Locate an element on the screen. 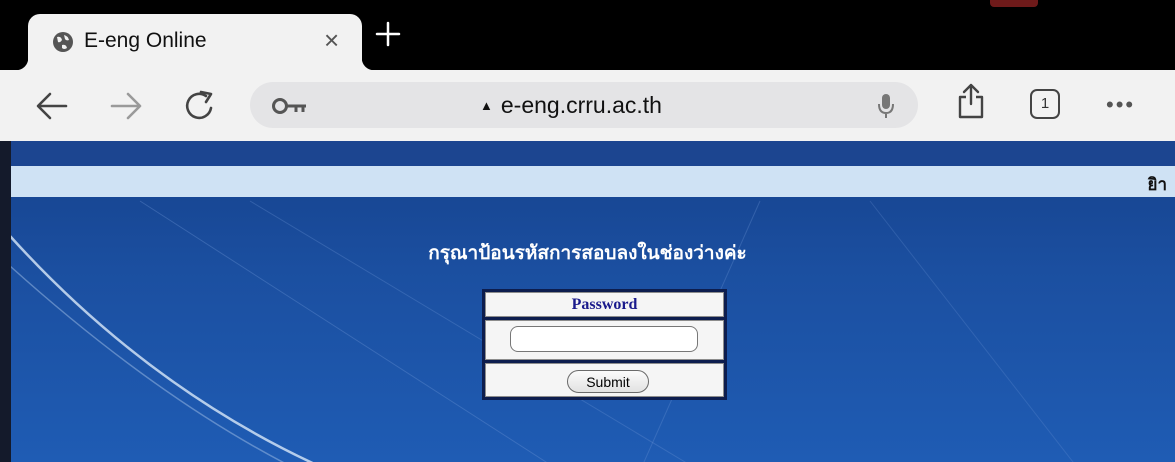  exam-code-prompt: กรุณาป้อนรหัสการสอบลงในช่องว่างค่ะ is located at coordinates (587, 253).